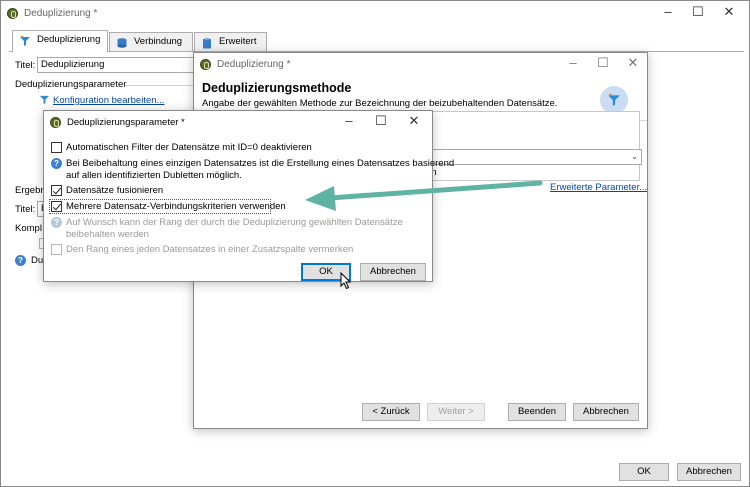 The image size is (750, 487). What do you see at coordinates (25, 40) in the screenshot?
I see `funnel-icon` at bounding box center [25, 40].